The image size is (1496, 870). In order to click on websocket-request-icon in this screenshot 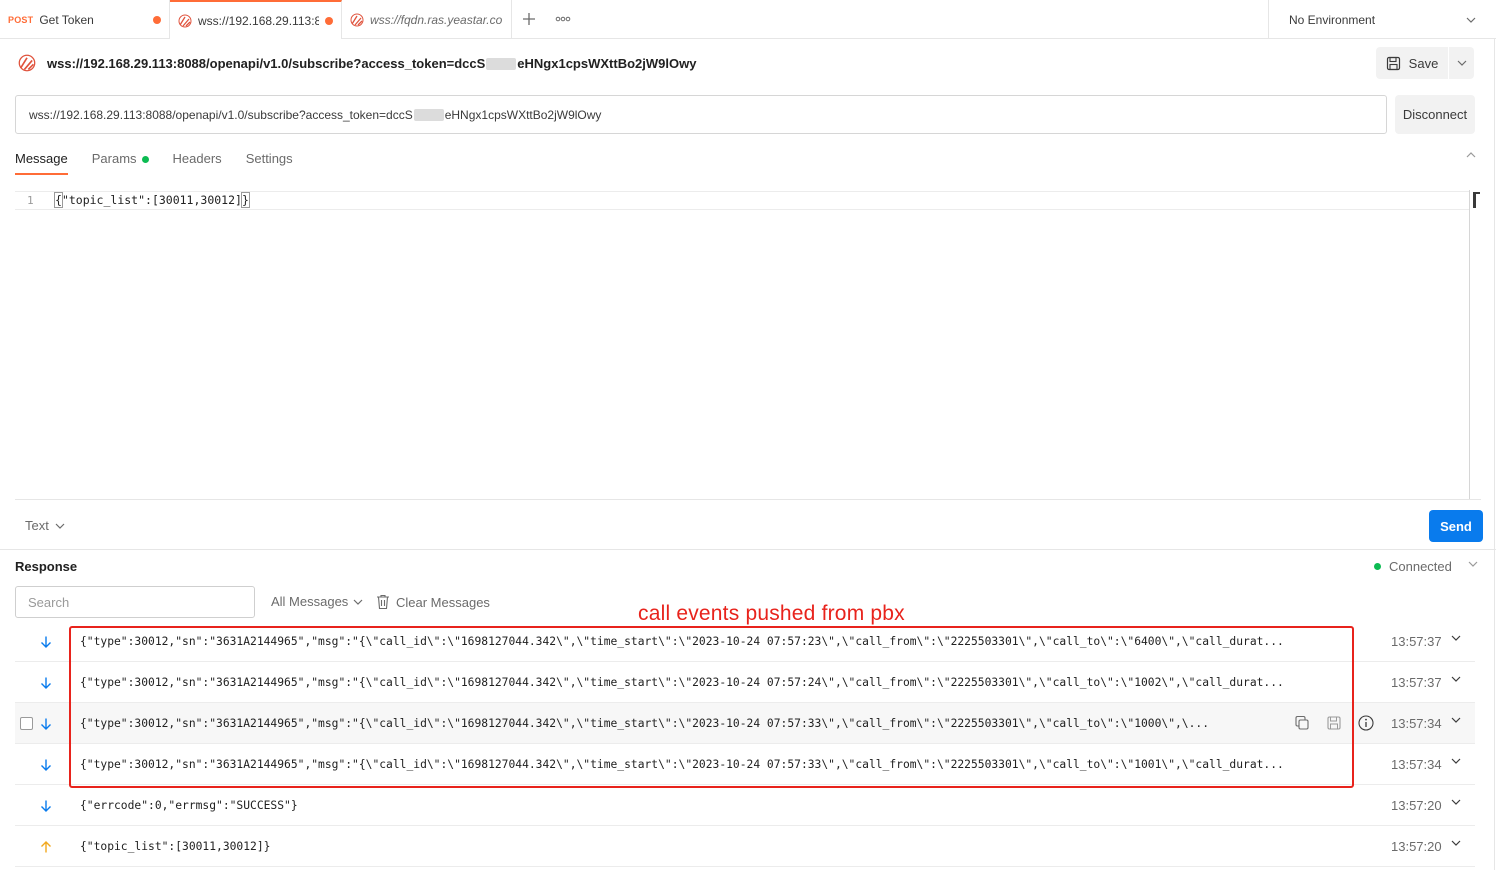, I will do `click(27, 63)`.